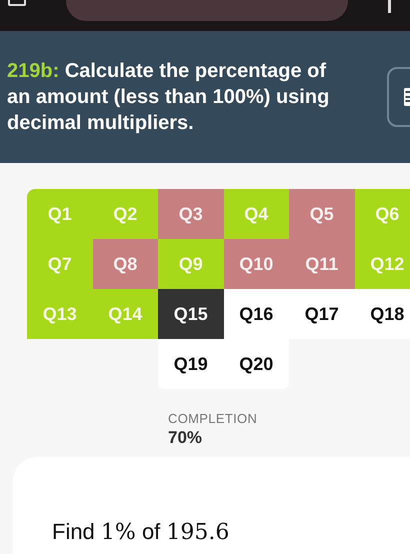 This screenshot has width=410, height=554. What do you see at coordinates (168, 97) in the screenshot?
I see `page-title: 219b: Calculate the percentage of an amount (less than 100%) using decimal multipliers.` at bounding box center [168, 97].